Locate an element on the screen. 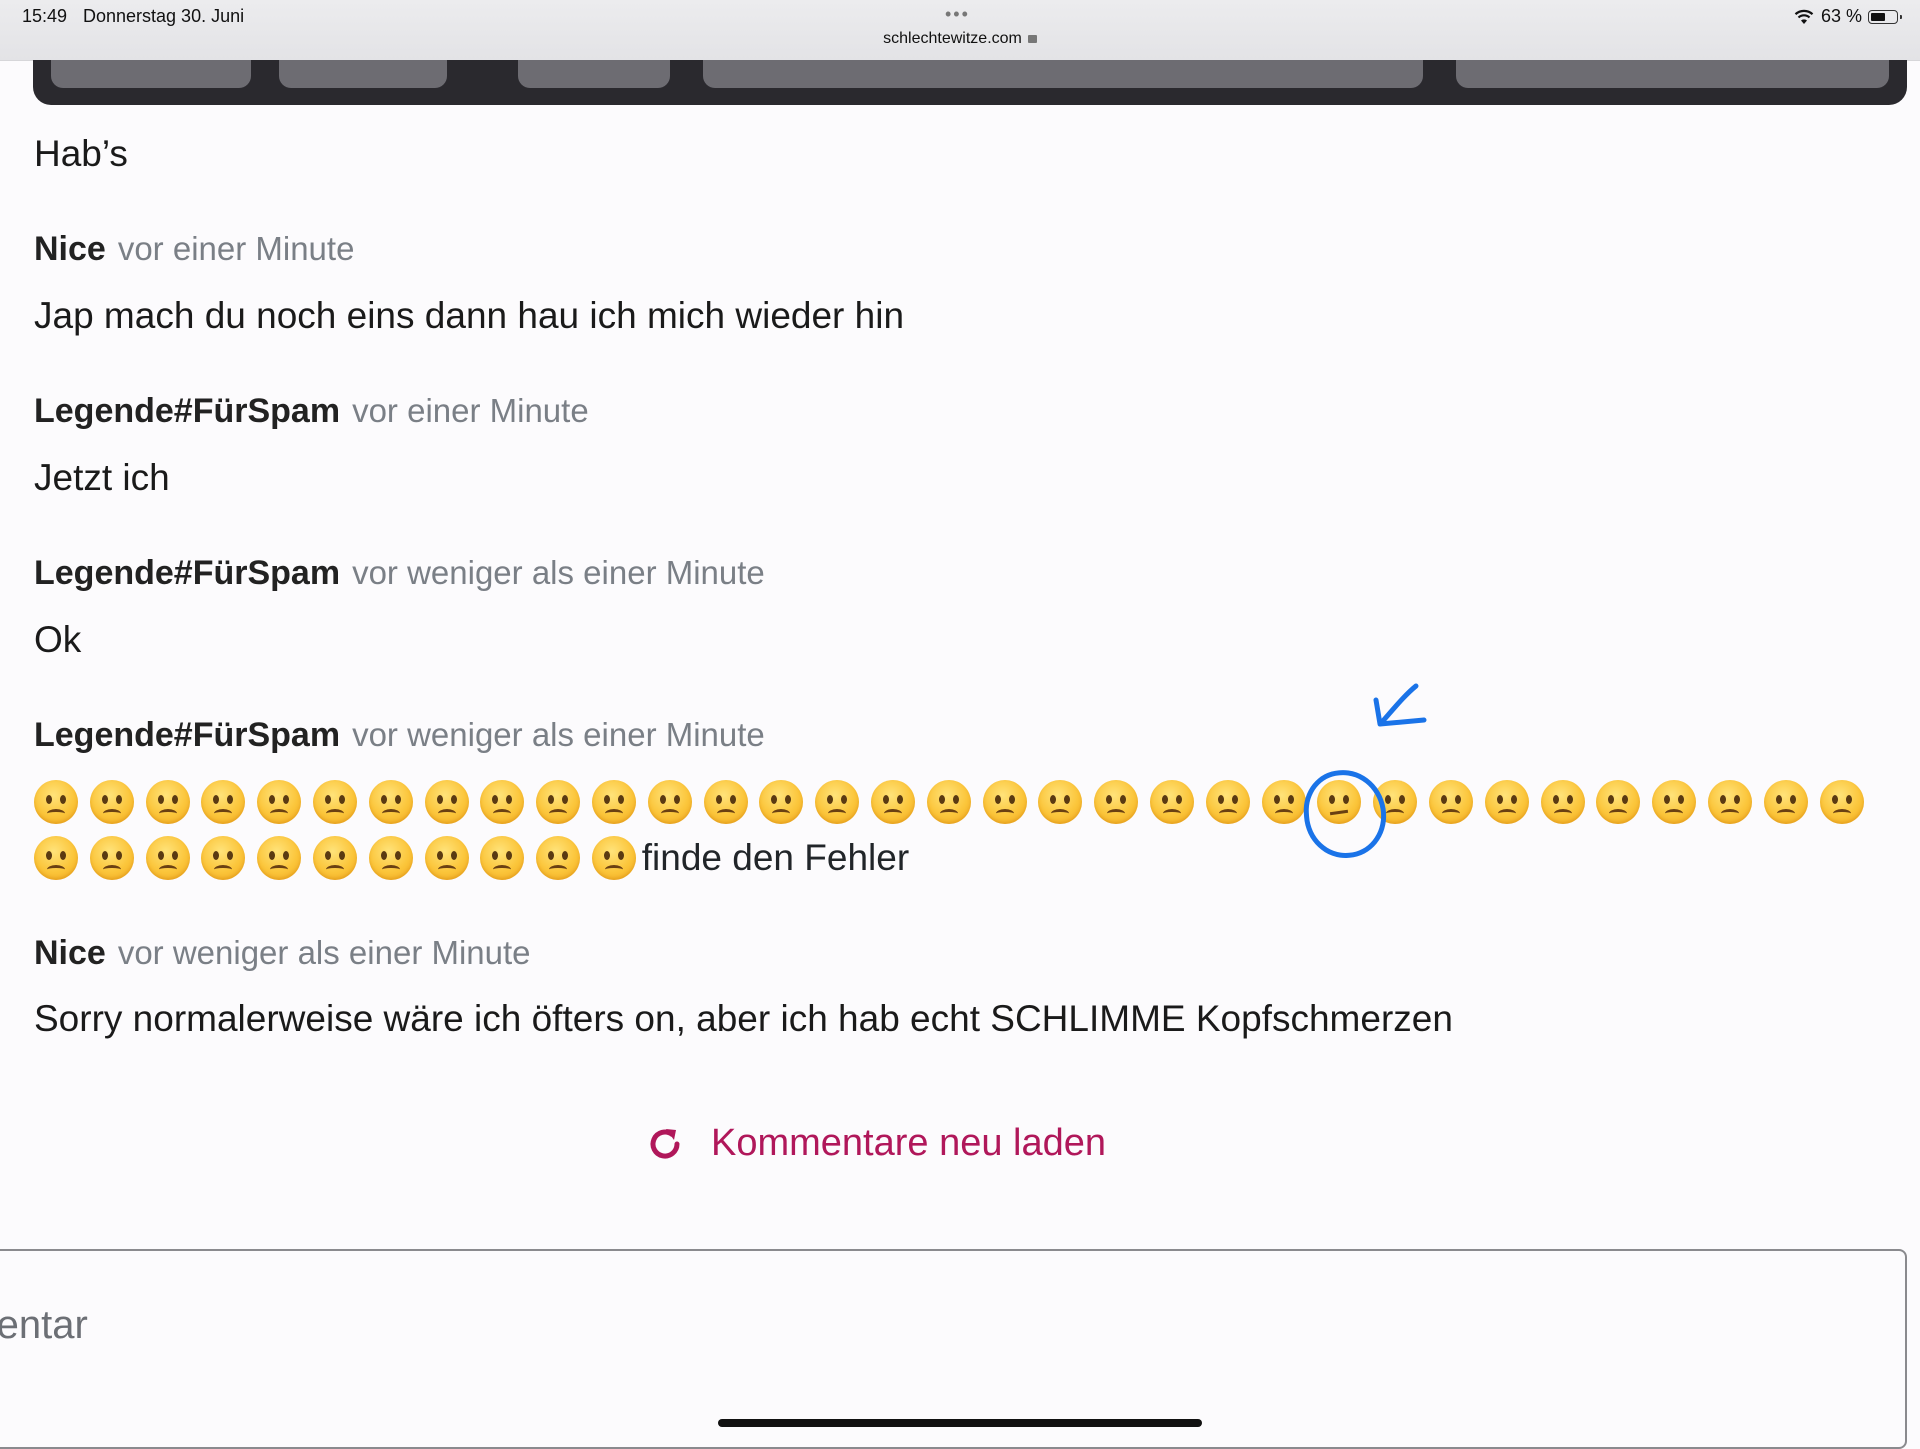  comment-meta: Legende#FürSpam vor einer Minute is located at coordinates (311, 411).